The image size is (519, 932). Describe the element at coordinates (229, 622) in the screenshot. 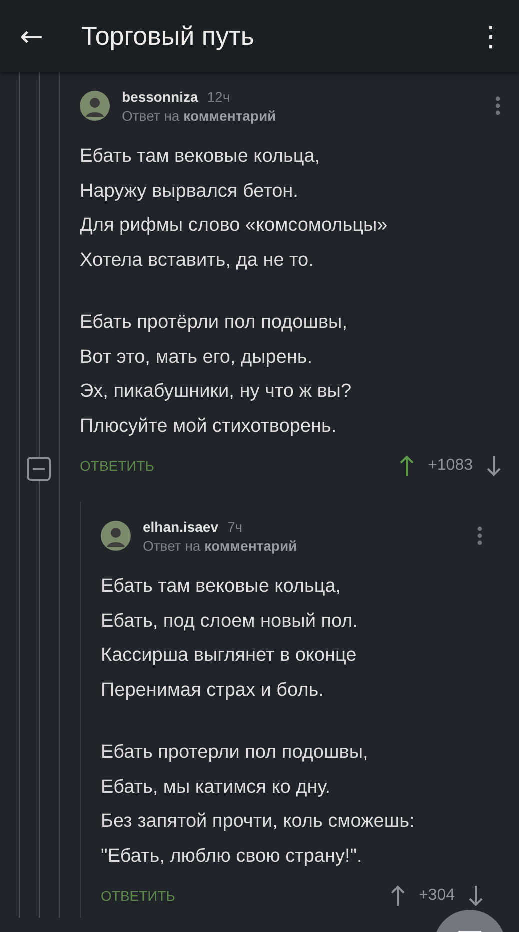

I see `comment-line: Ебать, под слоем новый пол.` at that location.